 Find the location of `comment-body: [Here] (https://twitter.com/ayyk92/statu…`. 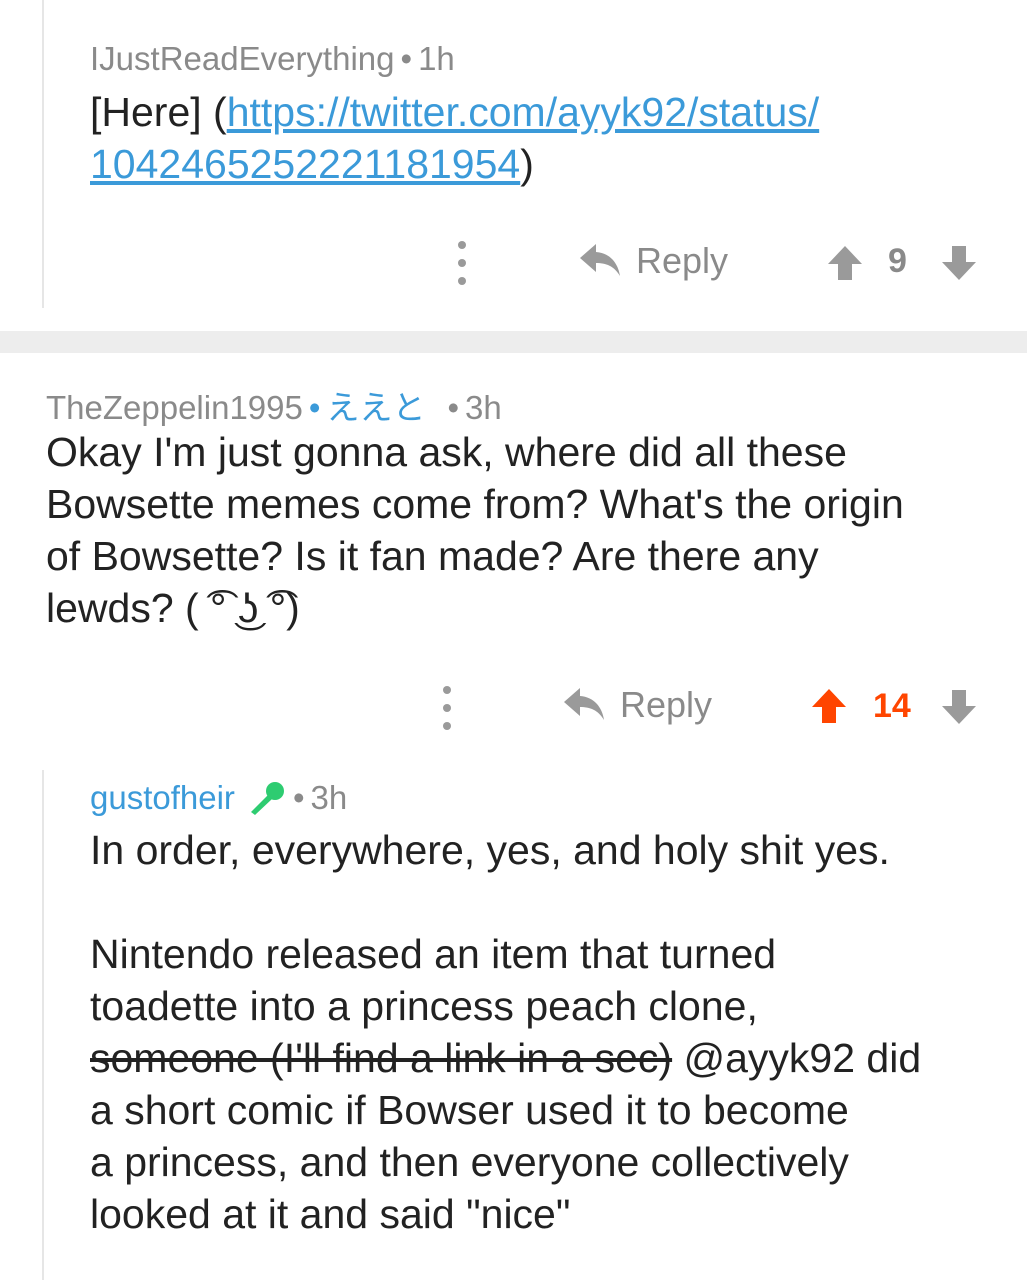

comment-body: [Here] (https://twitter.com/ayyk92/statu… is located at coordinates (540, 138).